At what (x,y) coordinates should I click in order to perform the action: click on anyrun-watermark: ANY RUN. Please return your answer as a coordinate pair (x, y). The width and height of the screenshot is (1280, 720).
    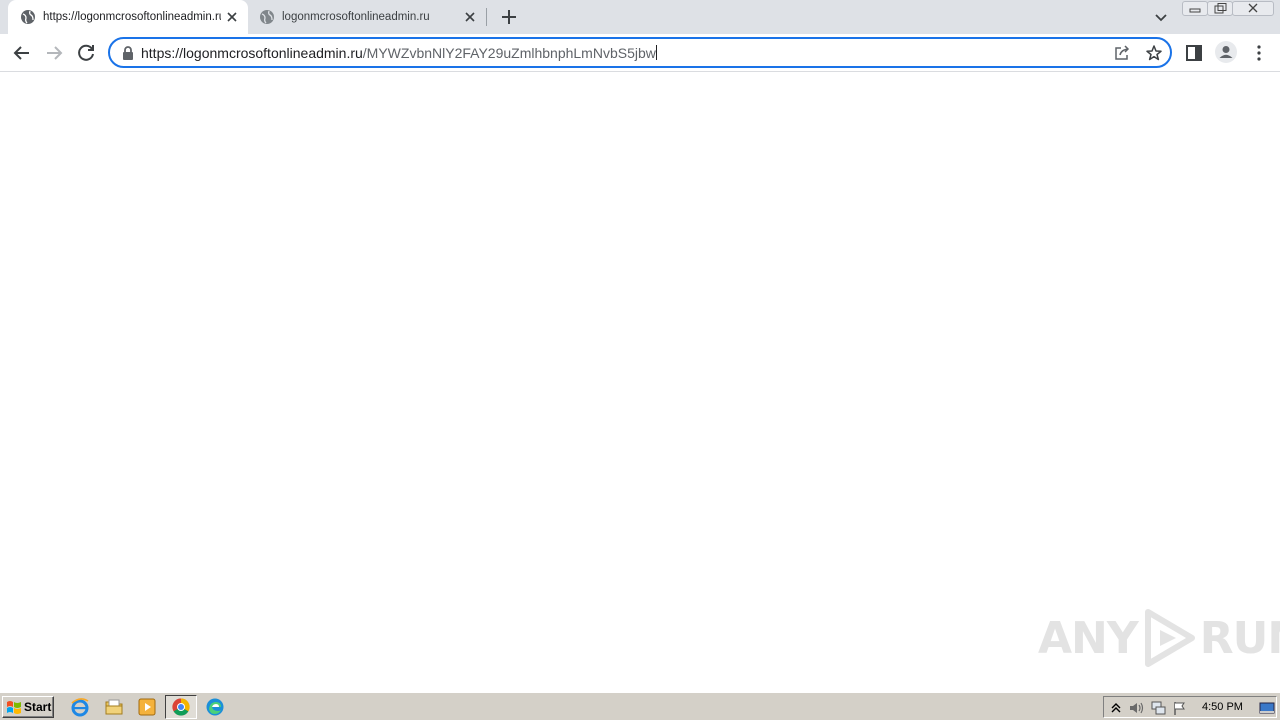
    Looking at the image, I should click on (1159, 638).